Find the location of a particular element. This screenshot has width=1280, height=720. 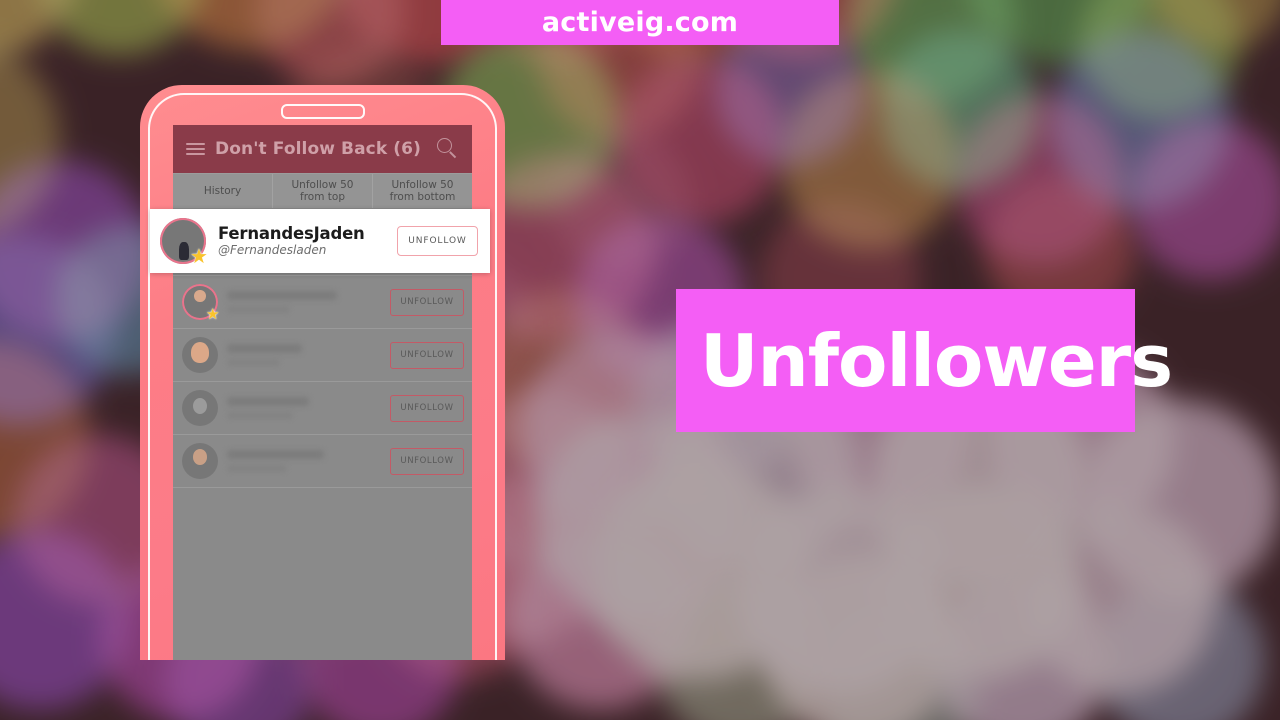

smile-photo-avatar is located at coordinates (200, 355).